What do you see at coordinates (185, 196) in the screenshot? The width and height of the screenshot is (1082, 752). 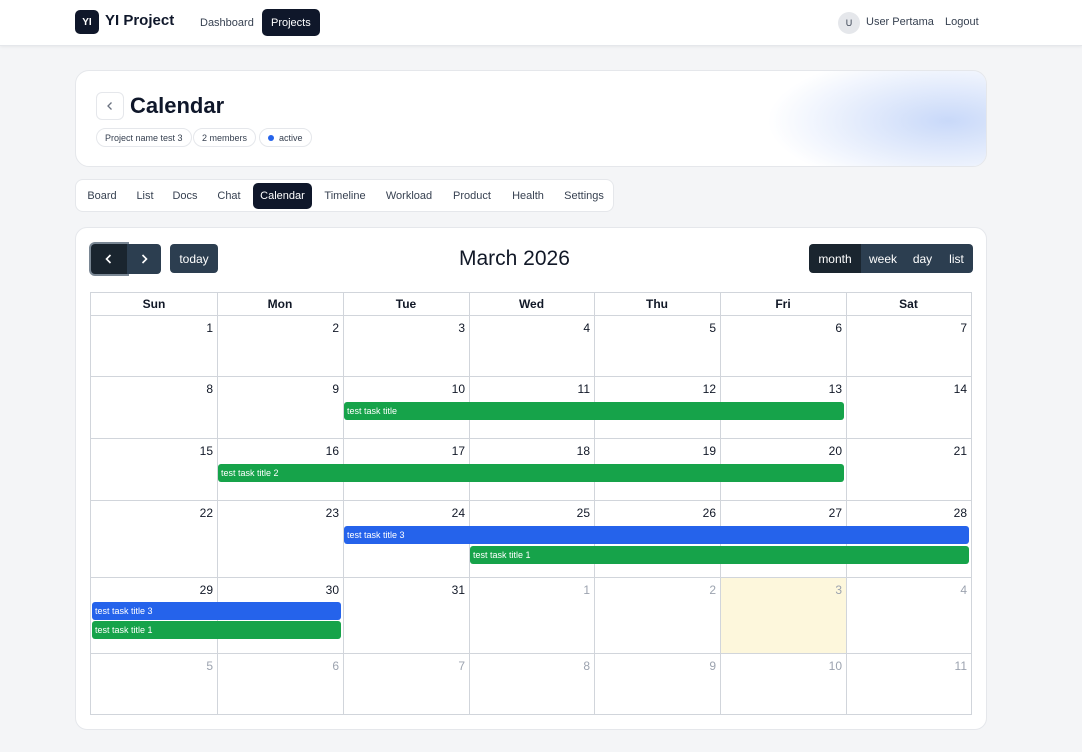 I see `tab-docs: Docs` at bounding box center [185, 196].